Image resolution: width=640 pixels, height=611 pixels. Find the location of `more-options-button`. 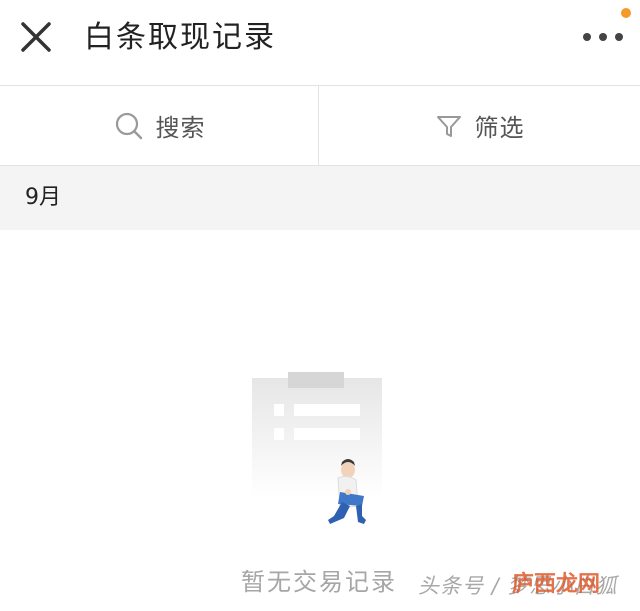

more-options-button is located at coordinates (603, 37).